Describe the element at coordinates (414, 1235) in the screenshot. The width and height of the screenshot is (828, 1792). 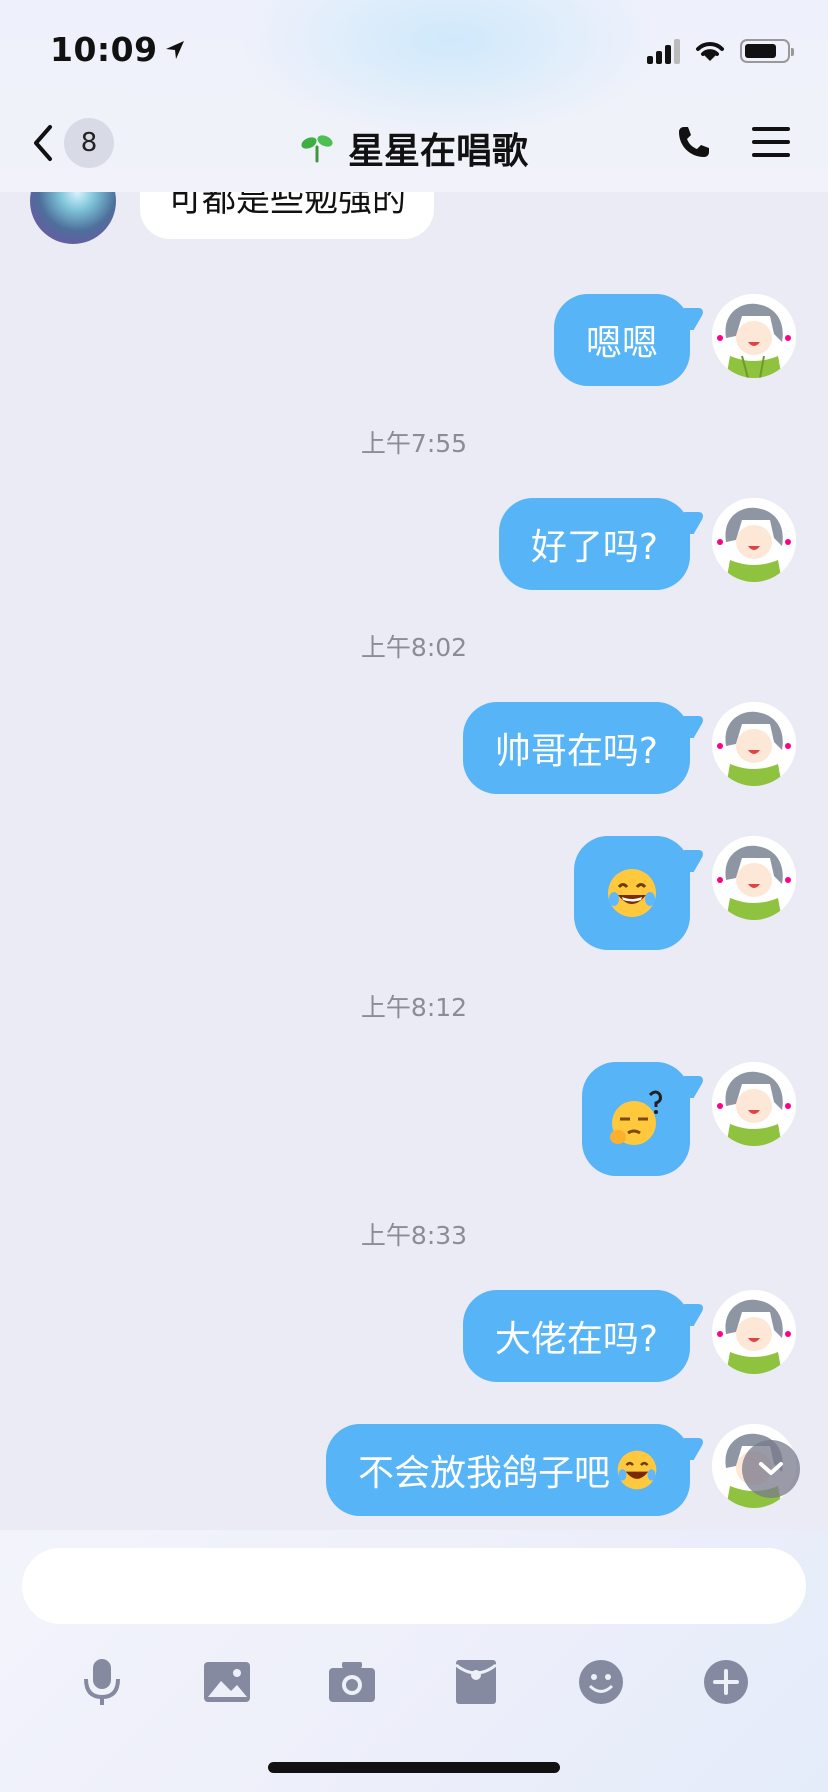
I see `timestamp: 上午8:33` at that location.